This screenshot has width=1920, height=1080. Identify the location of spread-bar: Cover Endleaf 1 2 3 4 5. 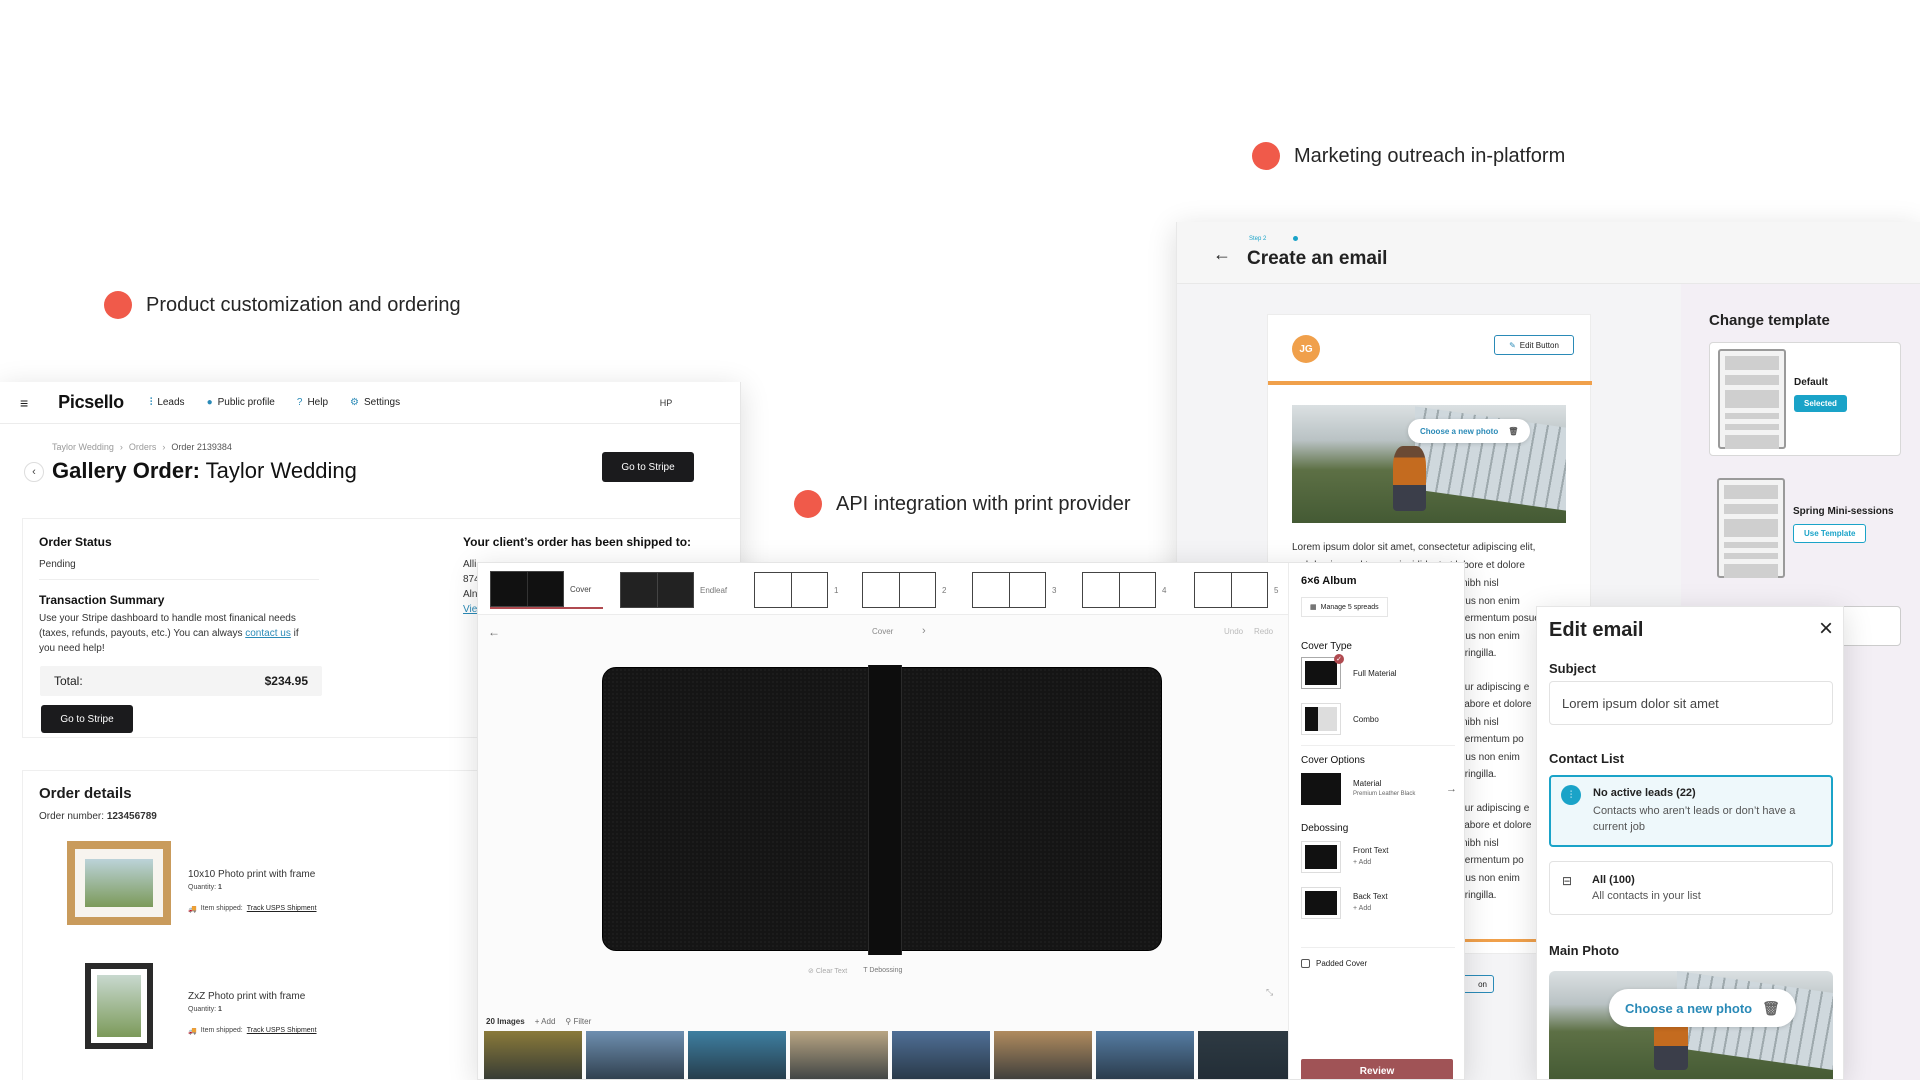
(883, 589).